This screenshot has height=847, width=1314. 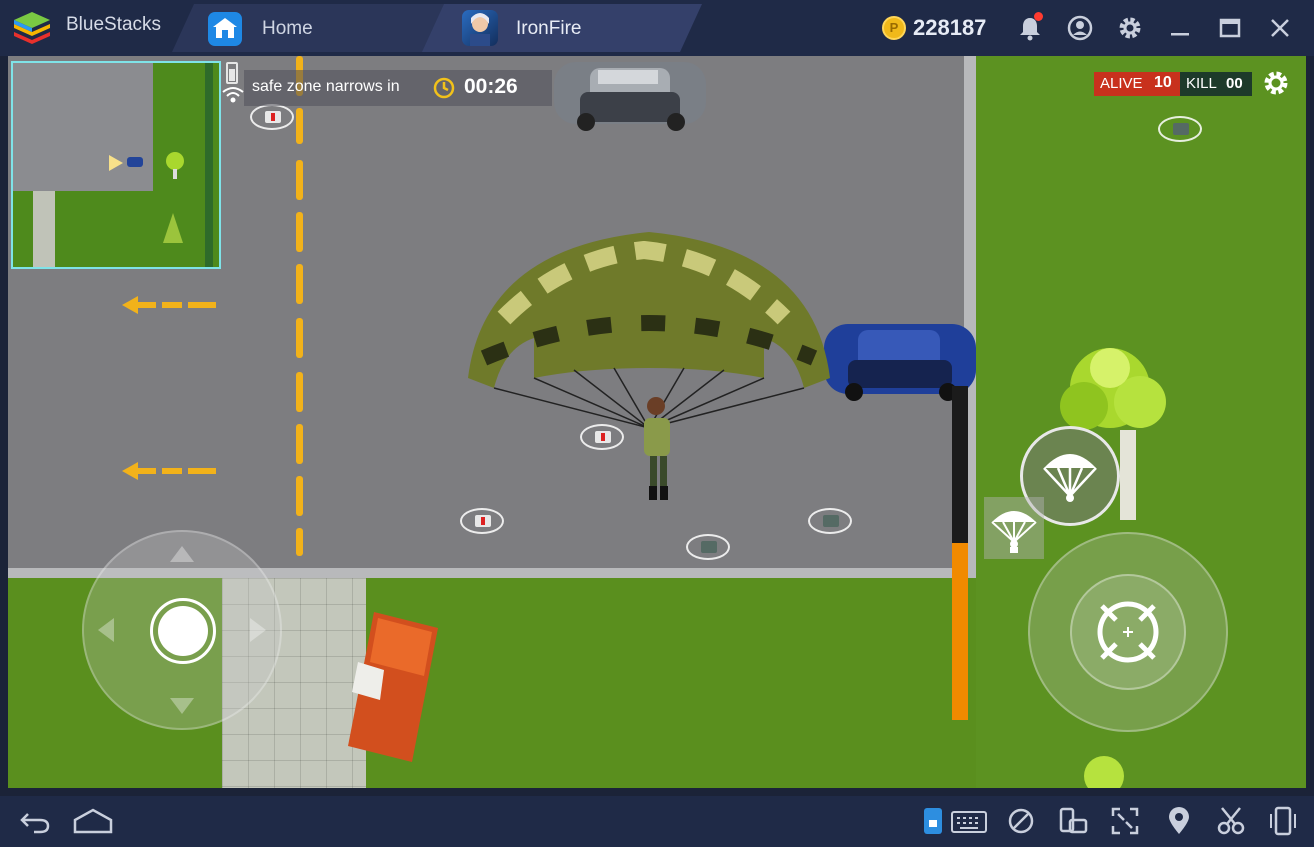 What do you see at coordinates (1130, 28) in the screenshot?
I see `gear-icon` at bounding box center [1130, 28].